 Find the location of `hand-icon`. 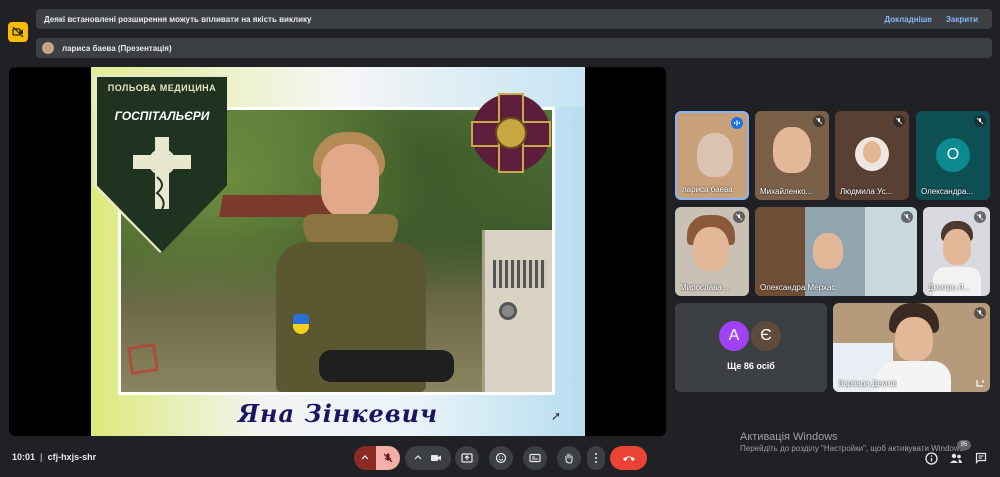

hand-icon is located at coordinates (569, 458).